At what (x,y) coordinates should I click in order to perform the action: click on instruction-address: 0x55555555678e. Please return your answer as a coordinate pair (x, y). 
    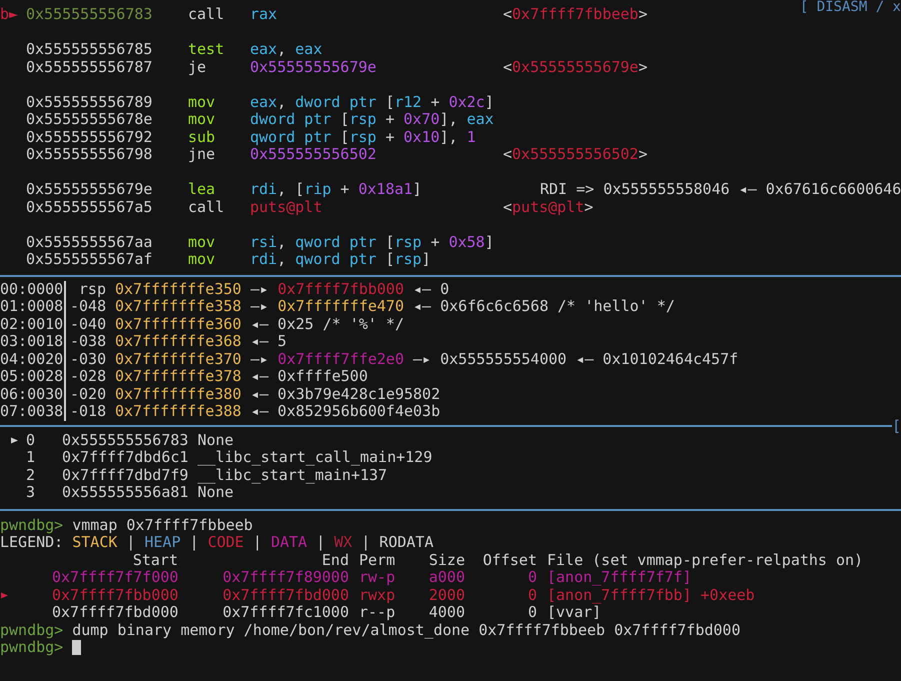
    Looking at the image, I should click on (90, 119).